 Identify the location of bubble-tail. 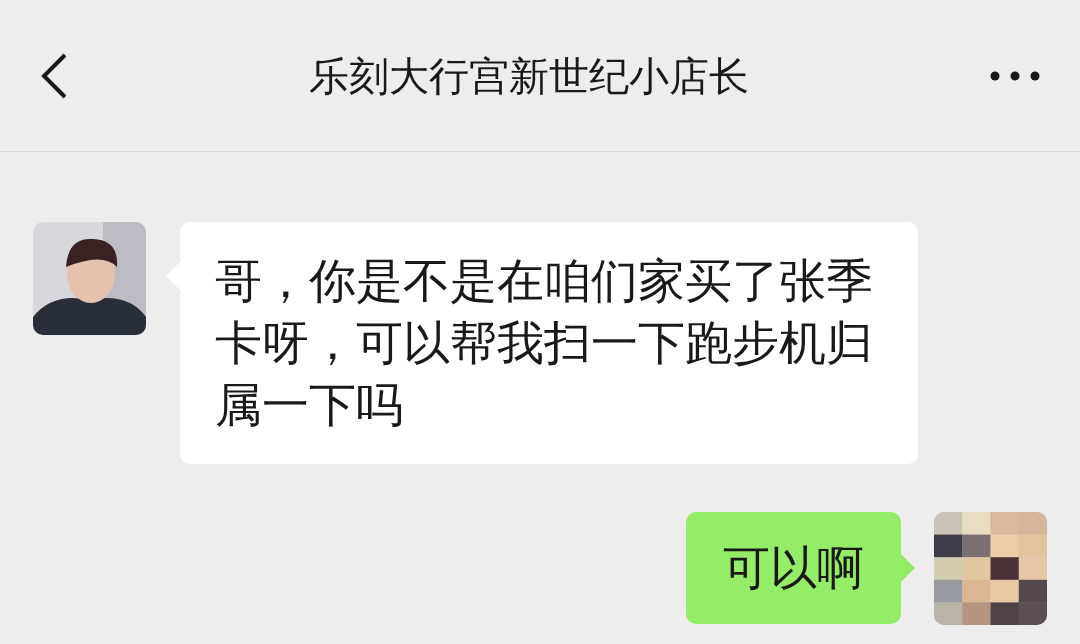
(908, 568).